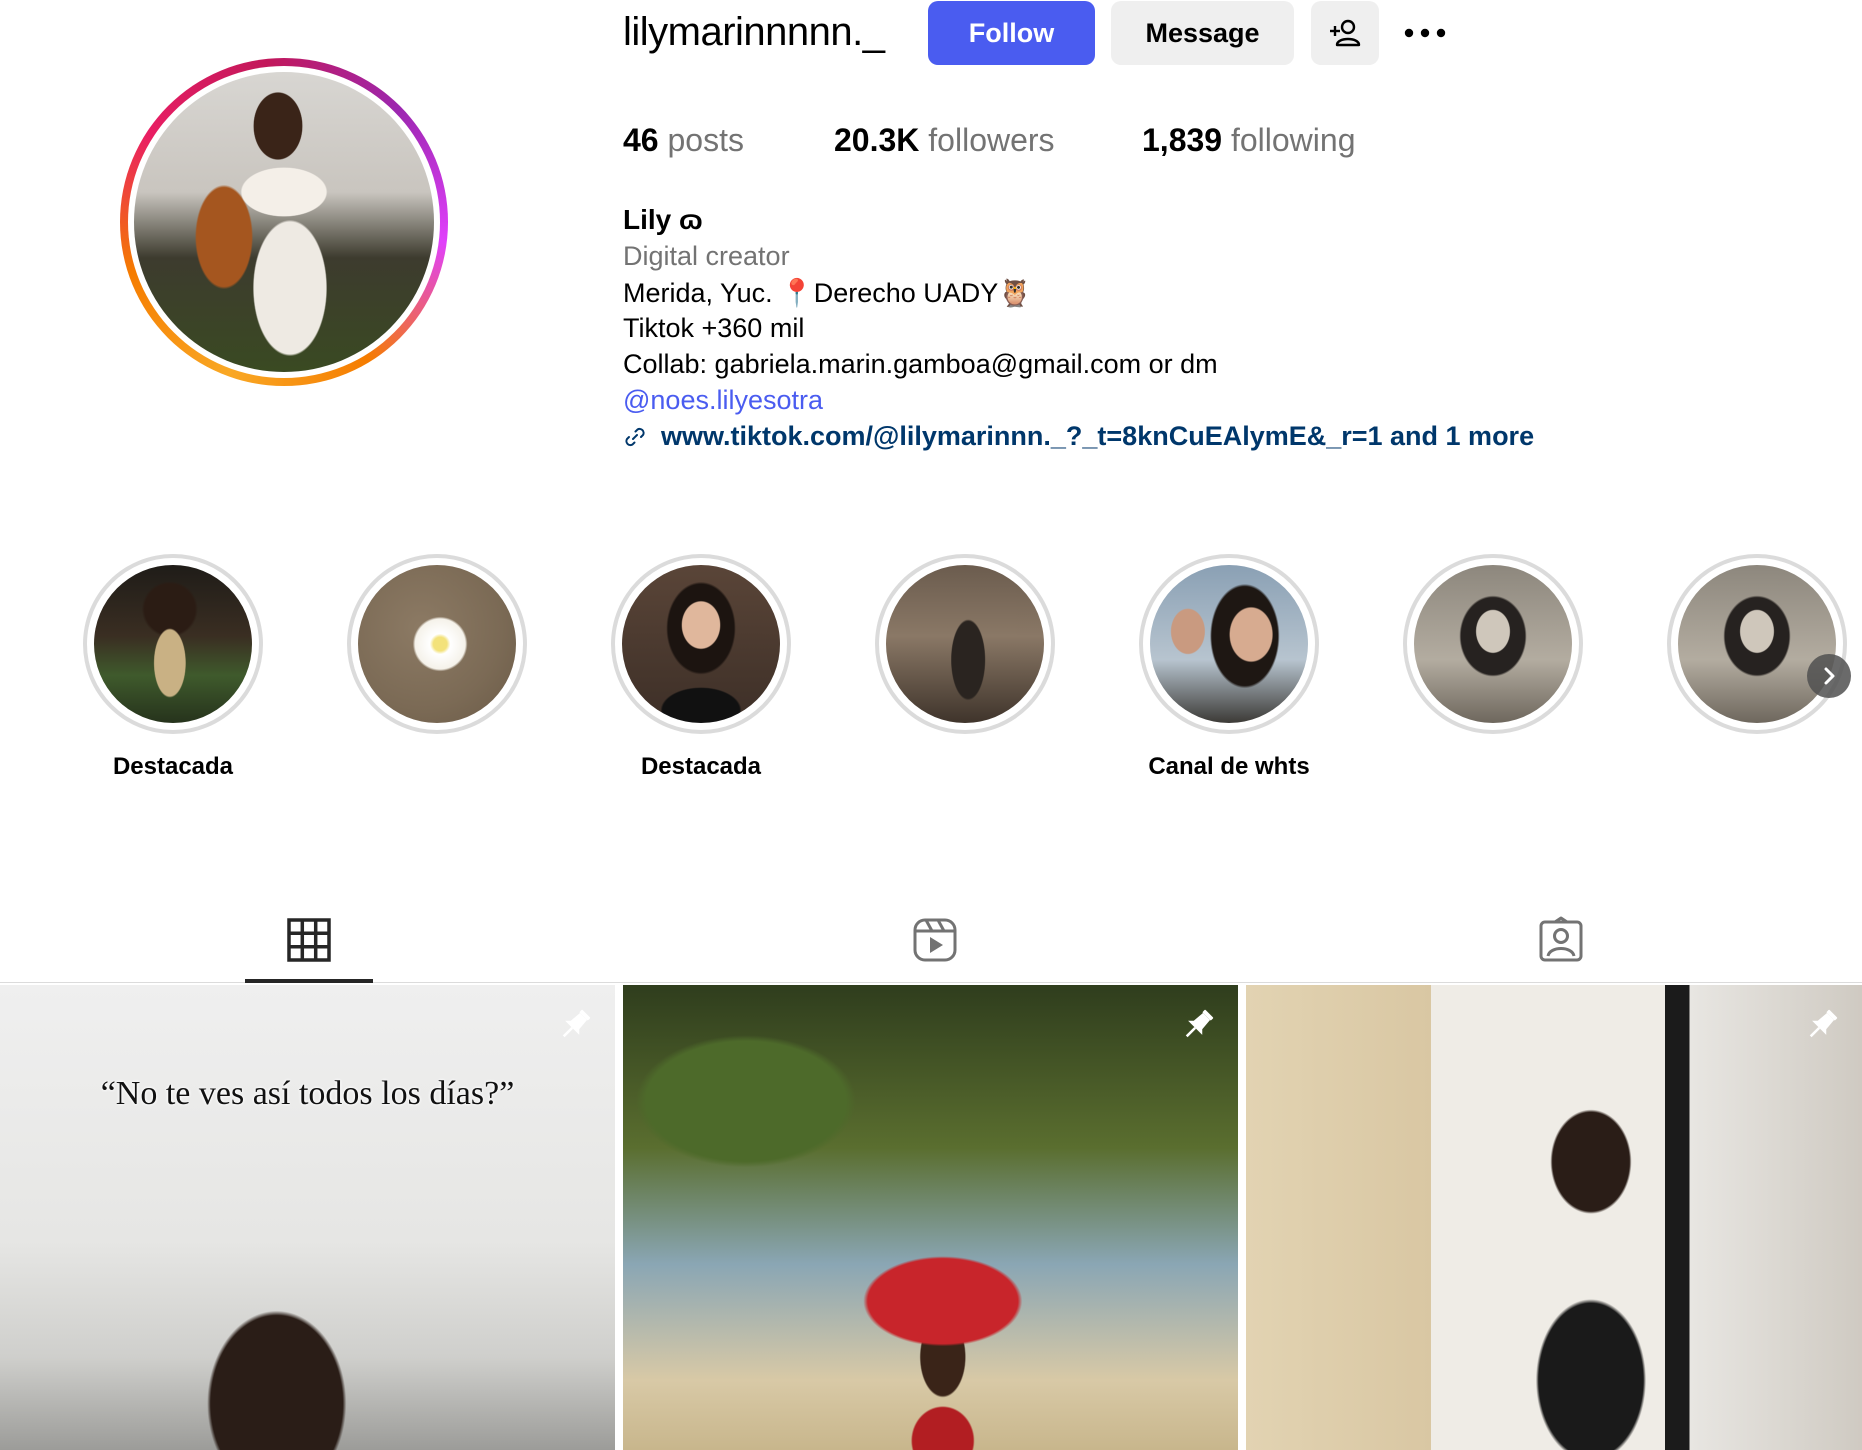 The image size is (1862, 1450). What do you see at coordinates (714, 328) in the screenshot?
I see `bio-line-tiktok: Tiktok +360 mil` at bounding box center [714, 328].